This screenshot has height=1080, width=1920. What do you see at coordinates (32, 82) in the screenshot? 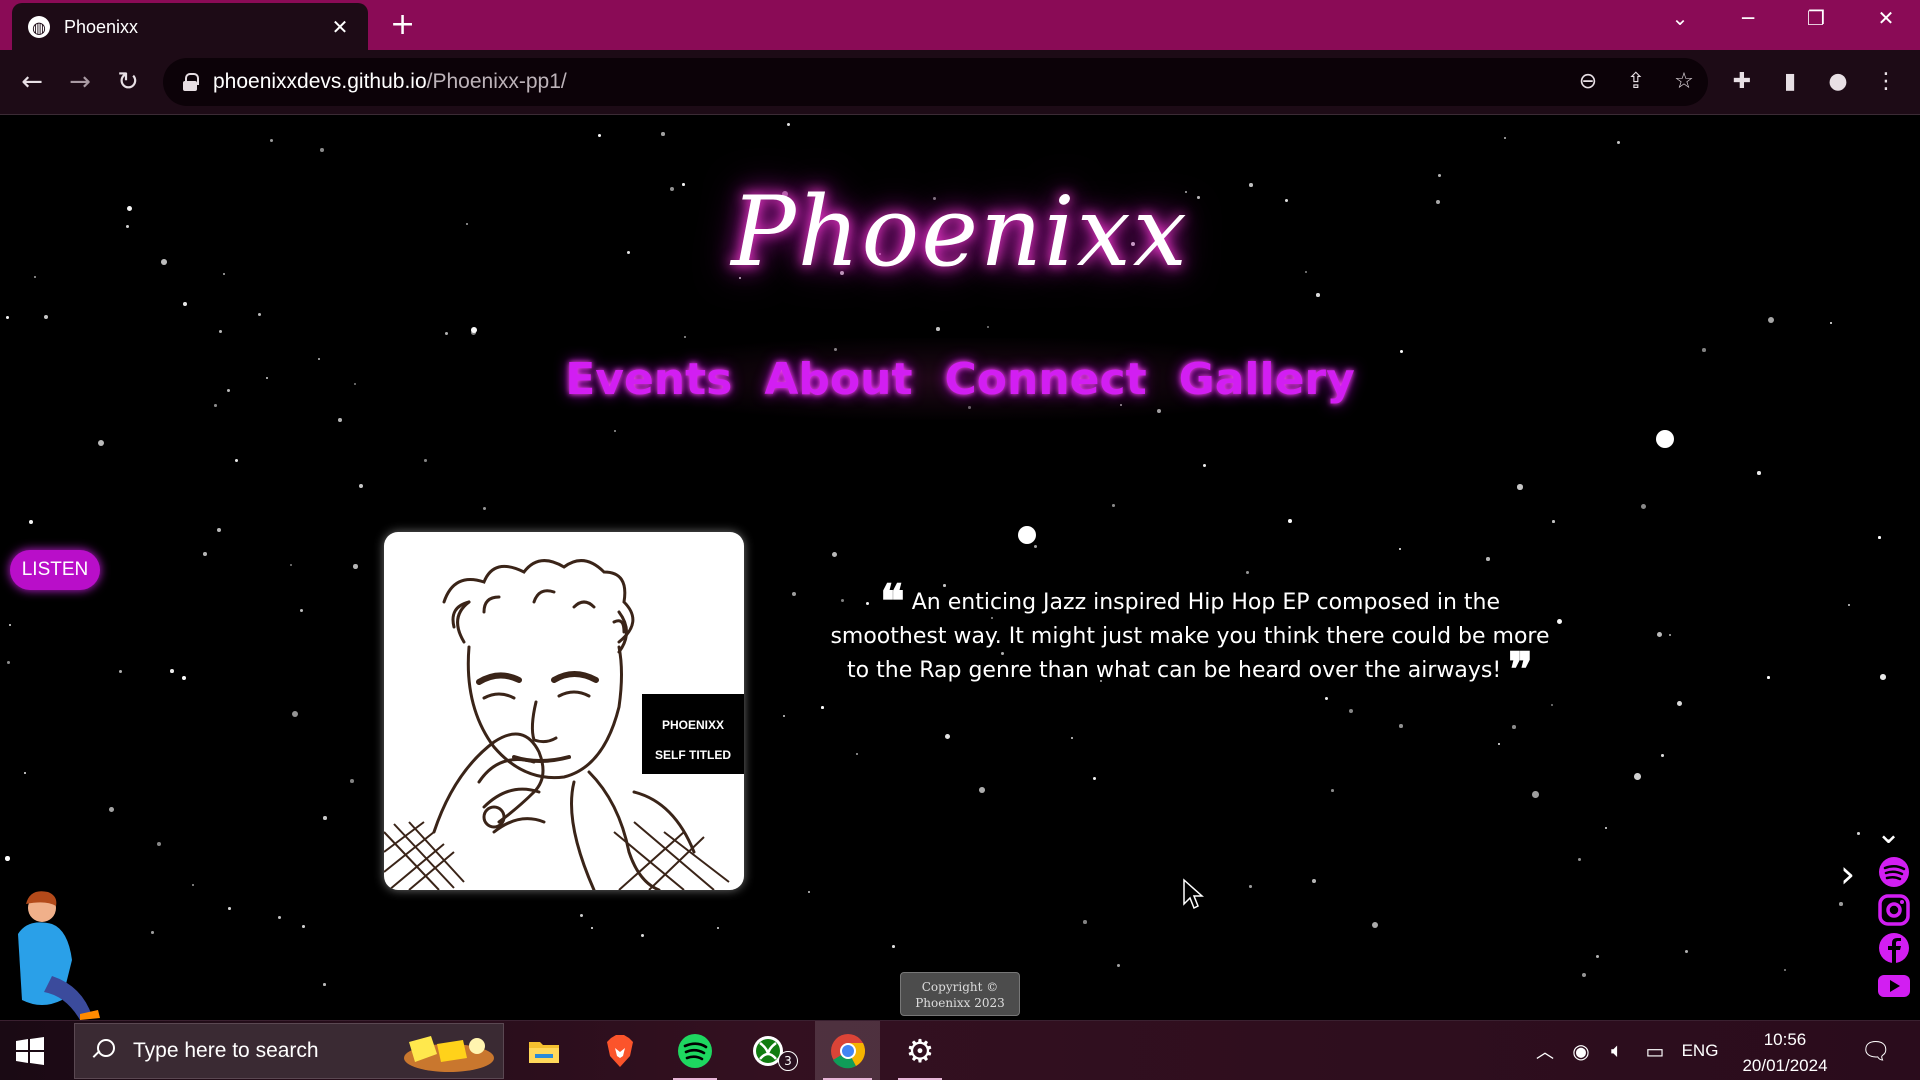
I see `back-button: ←` at bounding box center [32, 82].